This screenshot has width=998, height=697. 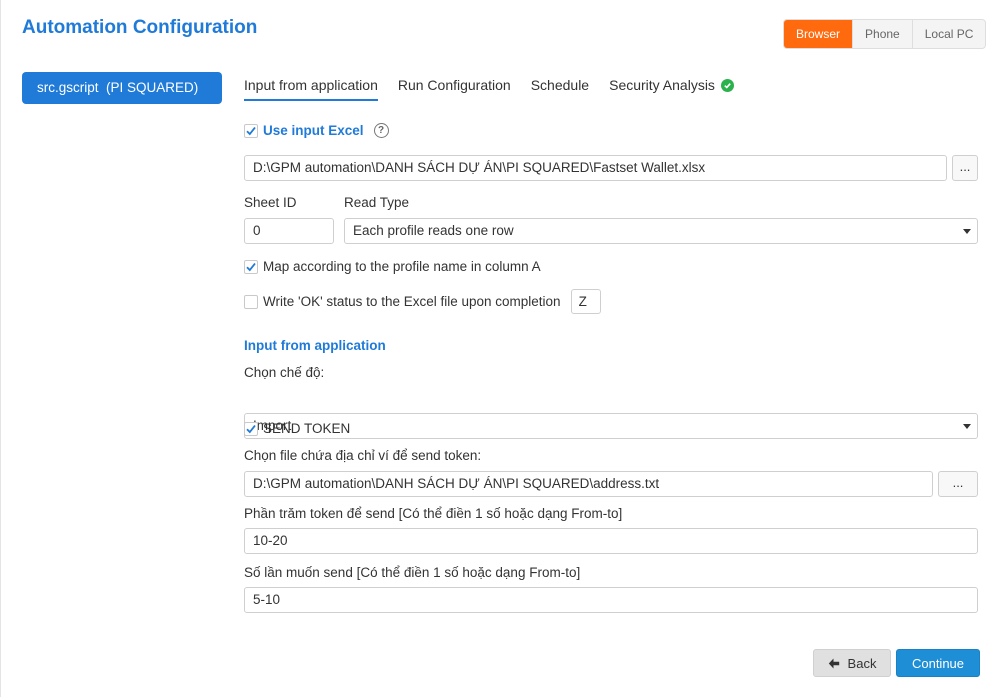 I want to click on map-profile-checkbox, so click(x=251, y=266).